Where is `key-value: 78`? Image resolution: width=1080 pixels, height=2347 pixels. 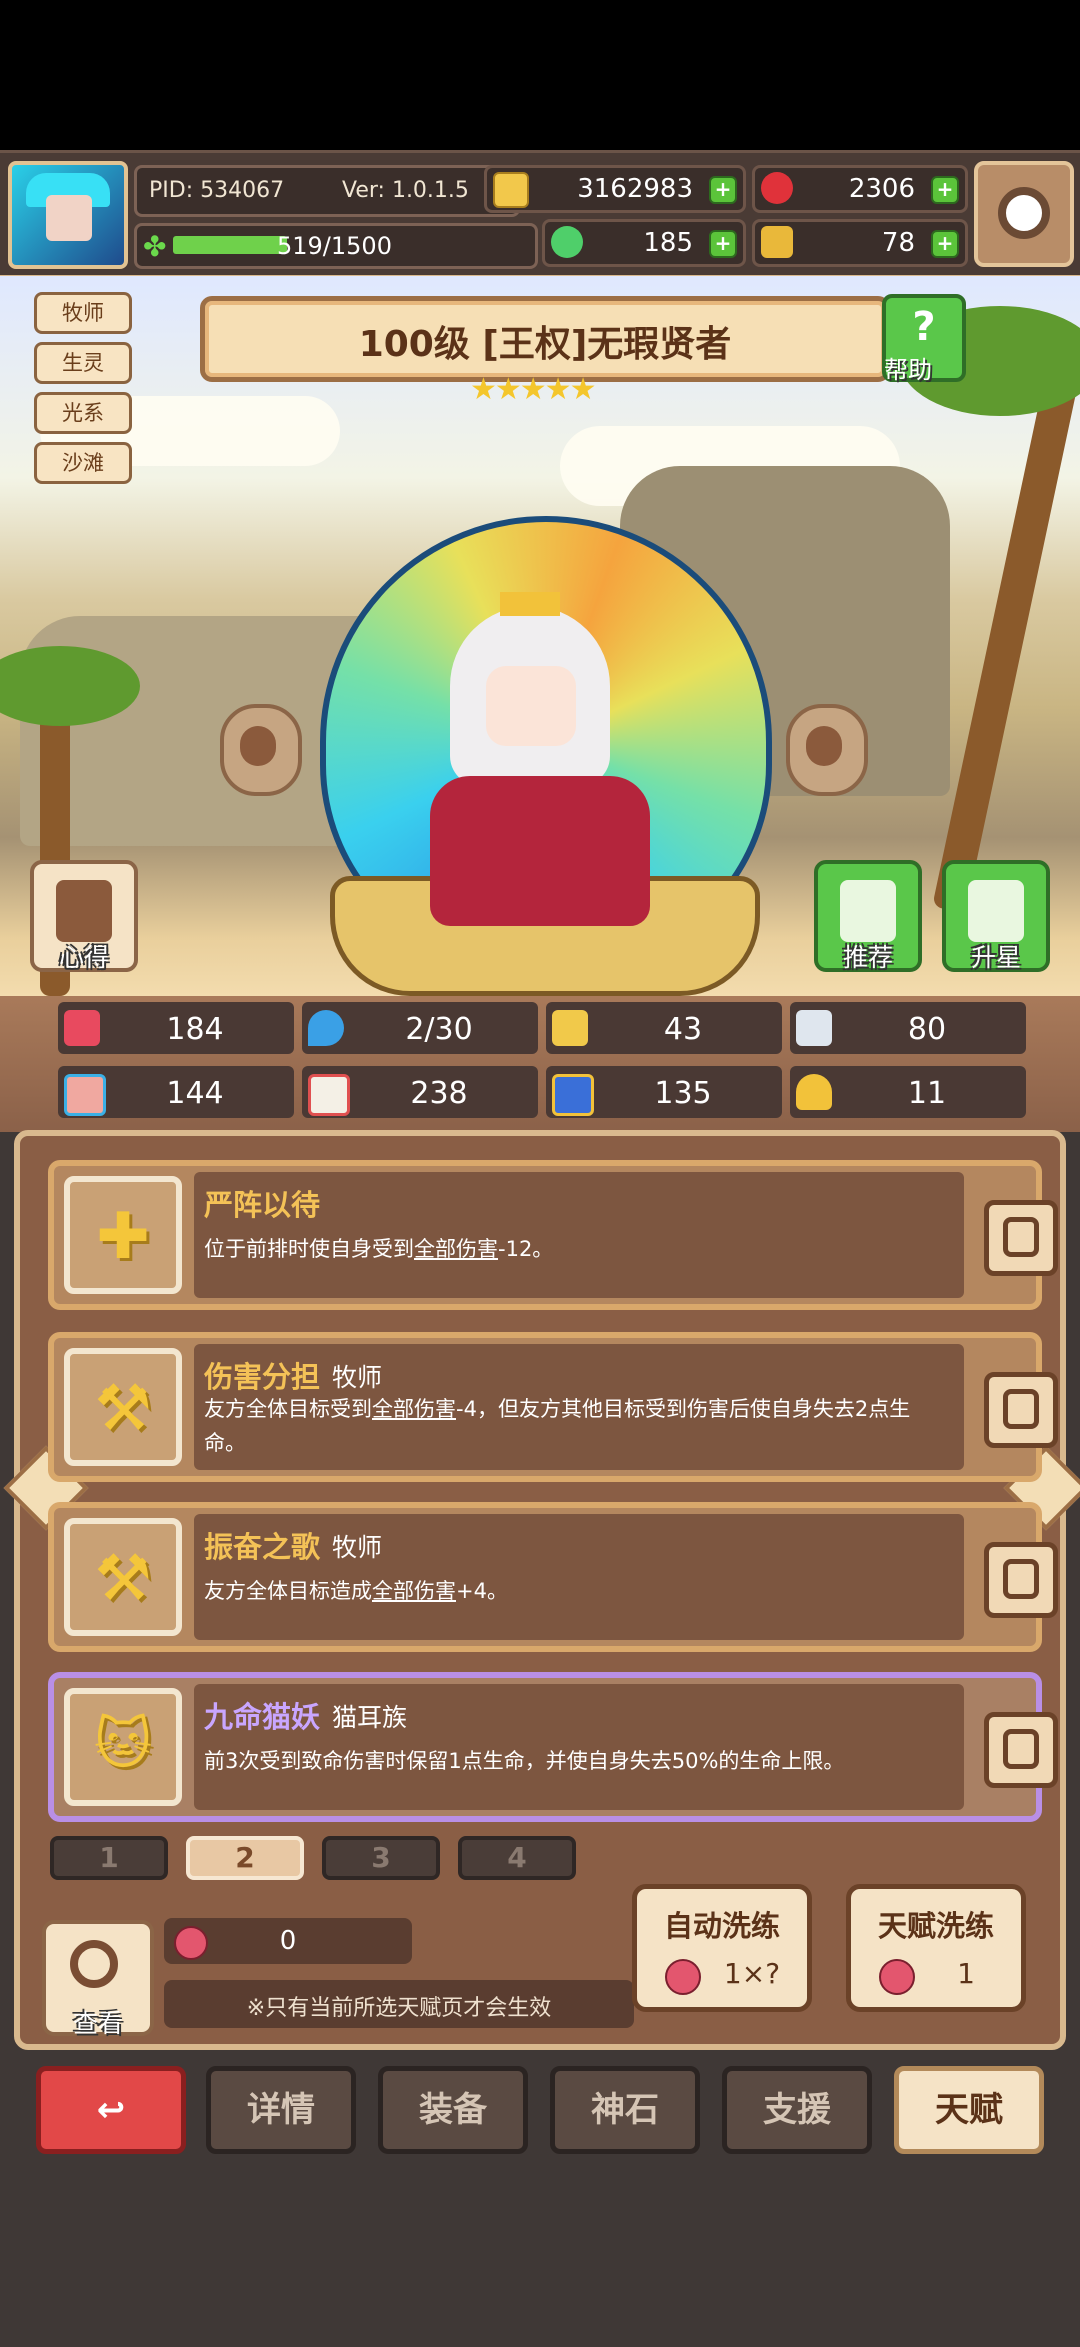 key-value: 78 is located at coordinates (898, 243).